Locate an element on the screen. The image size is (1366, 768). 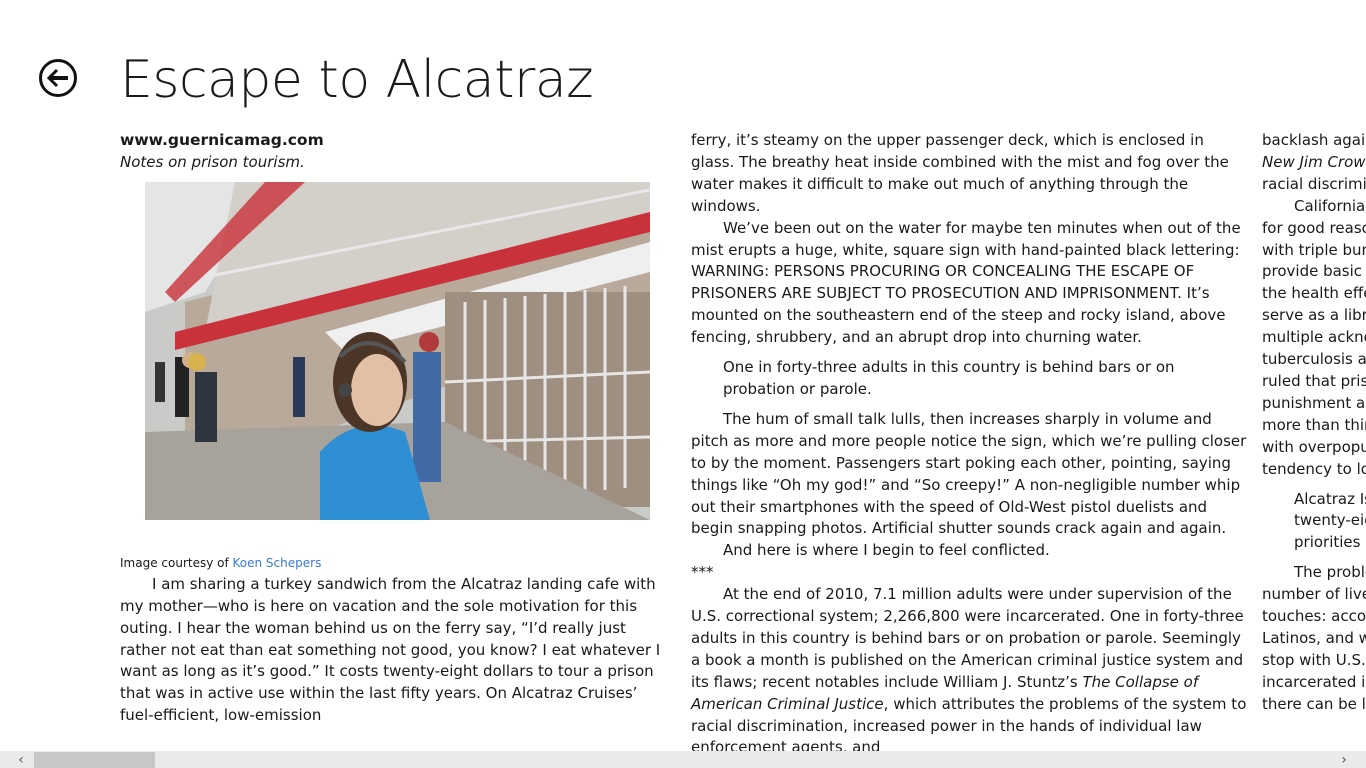
back-arrow-icon is located at coordinates (57, 78).